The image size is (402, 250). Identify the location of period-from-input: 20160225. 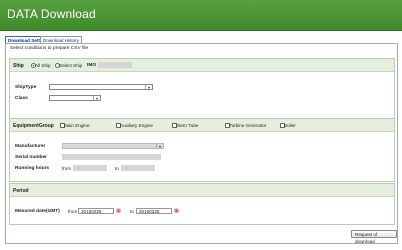
(96, 211).